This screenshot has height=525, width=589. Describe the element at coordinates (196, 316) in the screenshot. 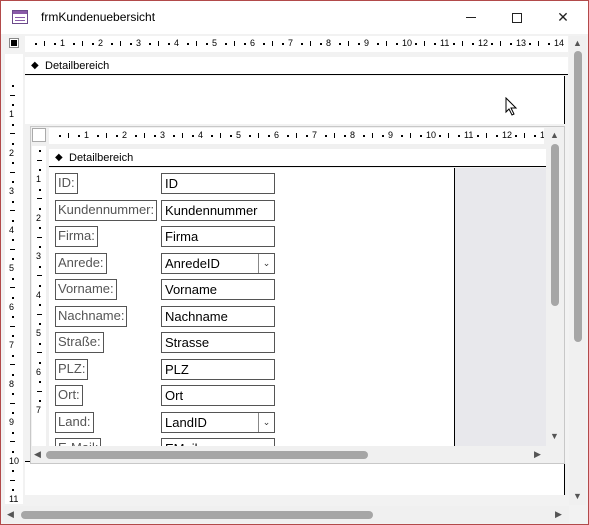

I see `control-source: Nachname` at that location.